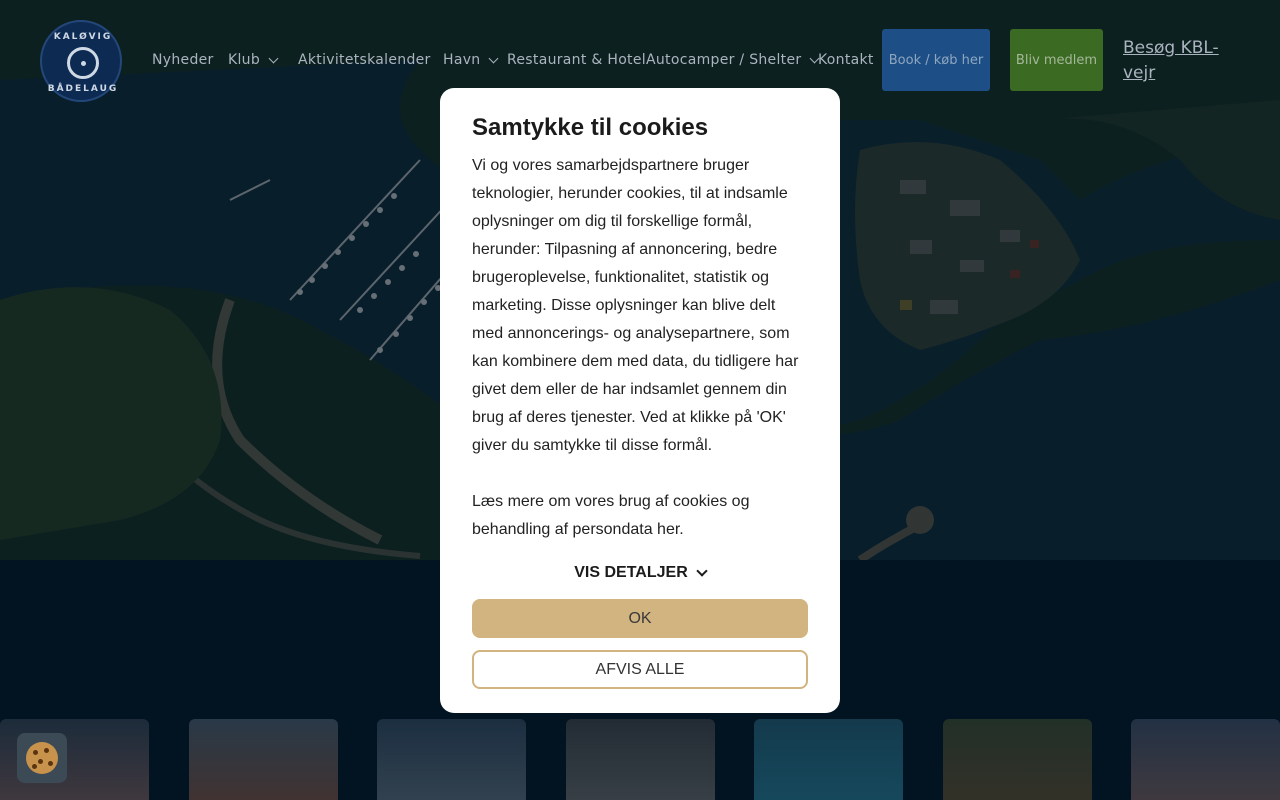 This screenshot has width=1280, height=800. Describe the element at coordinates (1183, 61) in the screenshot. I see `weather-link: Besøg KBL-vejr` at that location.